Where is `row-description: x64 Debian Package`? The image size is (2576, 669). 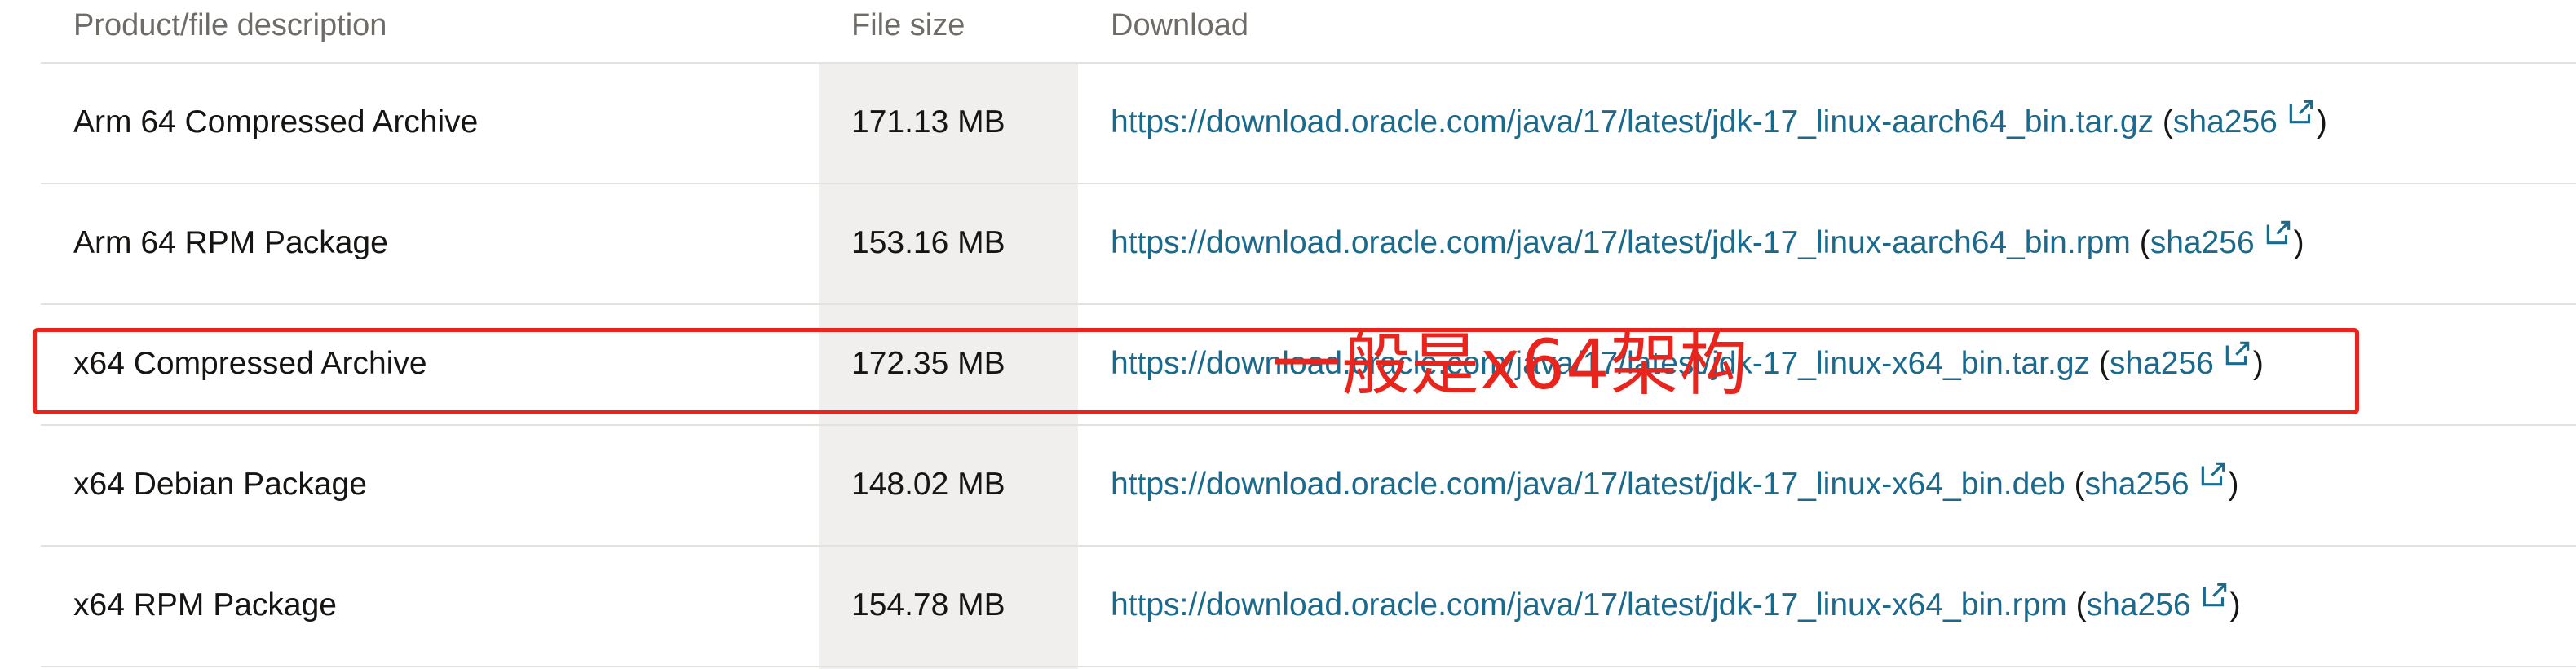 row-description: x64 Debian Package is located at coordinates (220, 484).